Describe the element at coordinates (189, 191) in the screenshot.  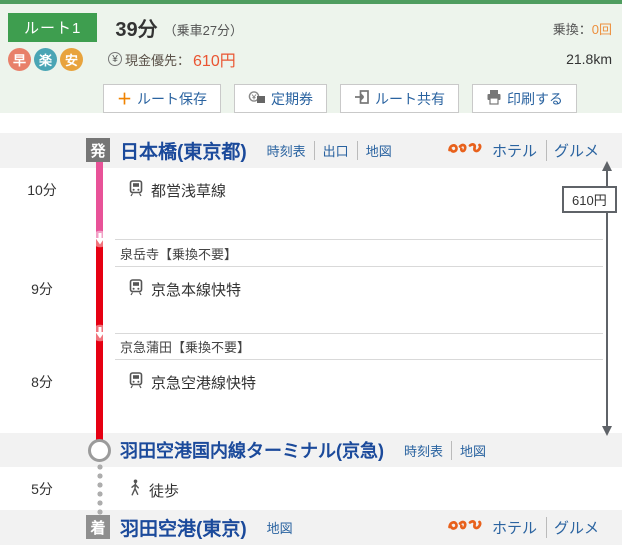
I see `line-name: 都営浅草線` at that location.